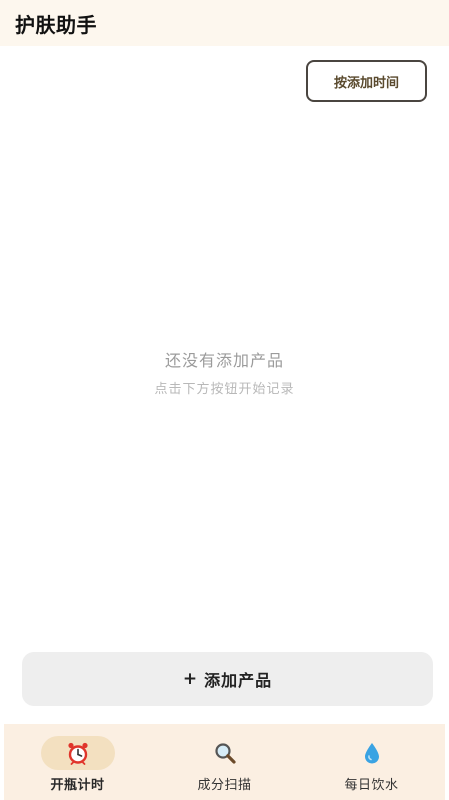  Describe the element at coordinates (224, 374) in the screenshot. I see `empty-state: 还没有添加产品 点击下方按钮开始记录` at that location.